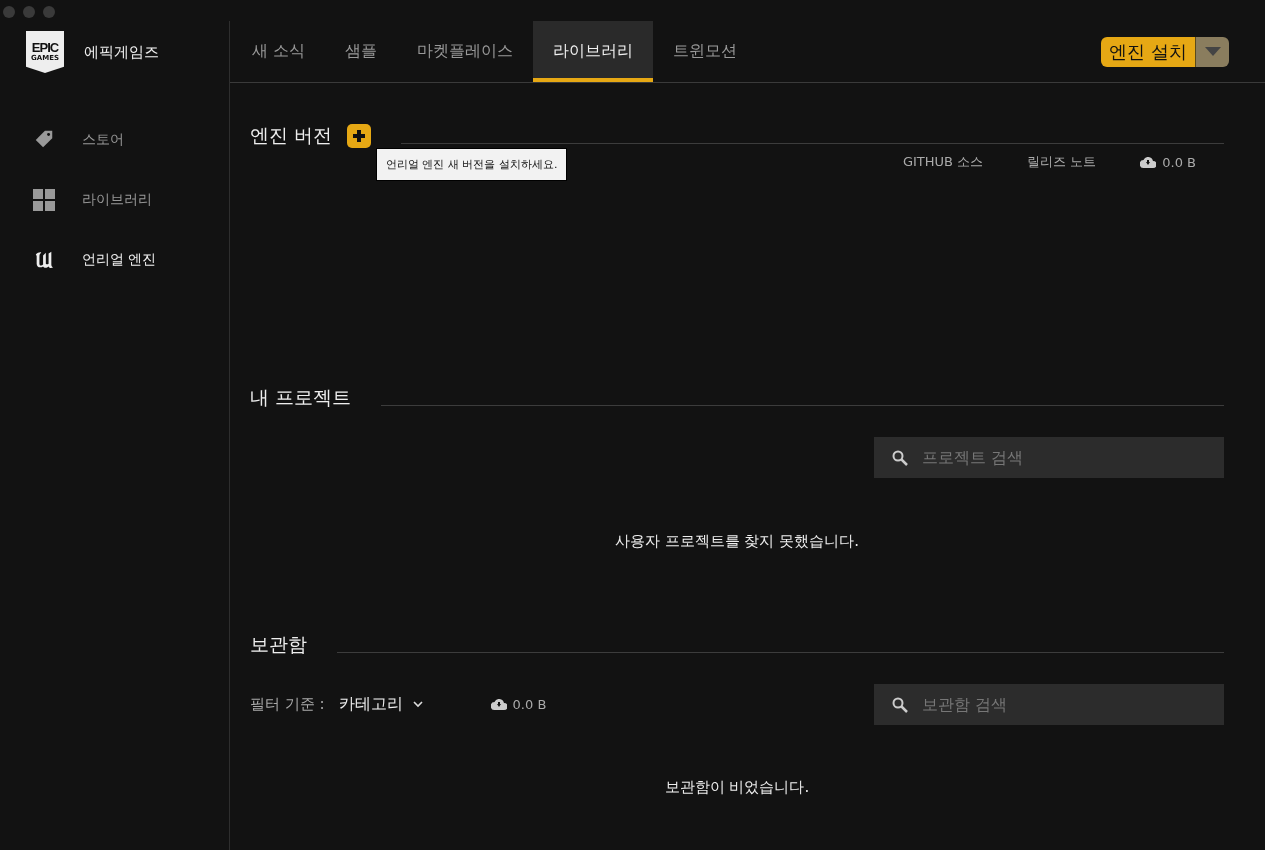 The height and width of the screenshot is (850, 1265). What do you see at coordinates (287, 704) in the screenshot?
I see `filter-label: 필터 기준 :` at bounding box center [287, 704].